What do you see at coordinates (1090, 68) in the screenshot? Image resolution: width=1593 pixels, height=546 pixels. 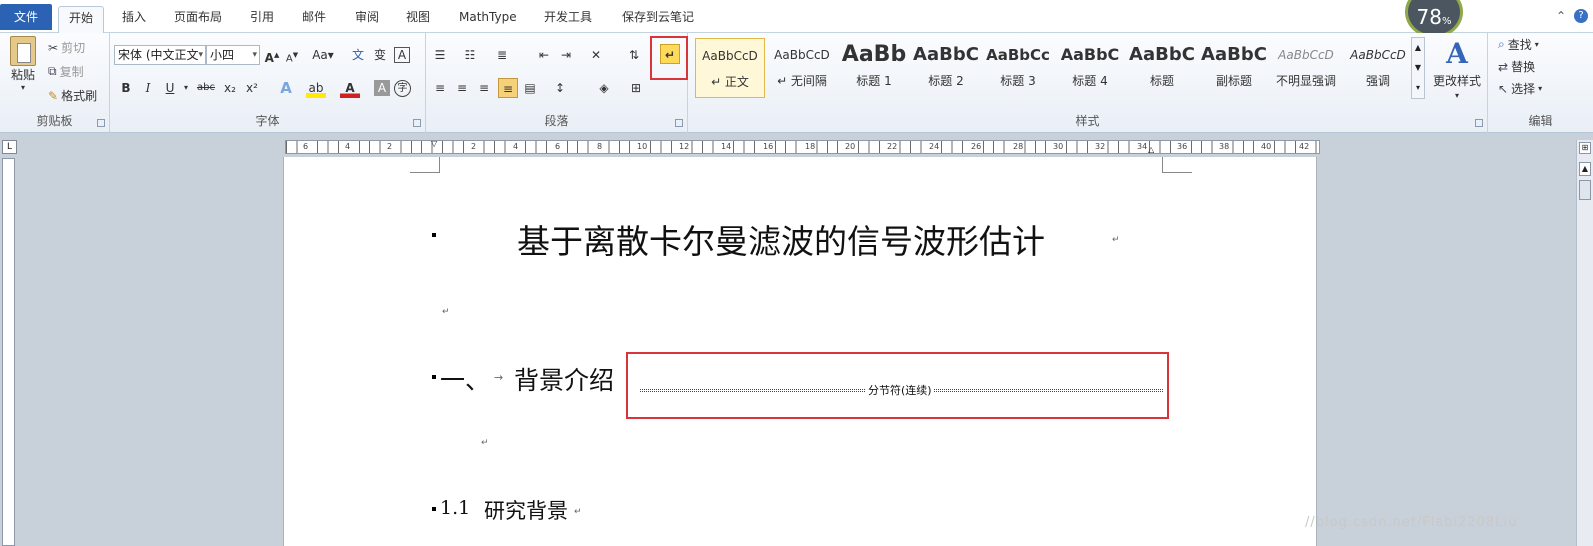 I see `style-heading-4: AaBbC 标题 4` at bounding box center [1090, 68].